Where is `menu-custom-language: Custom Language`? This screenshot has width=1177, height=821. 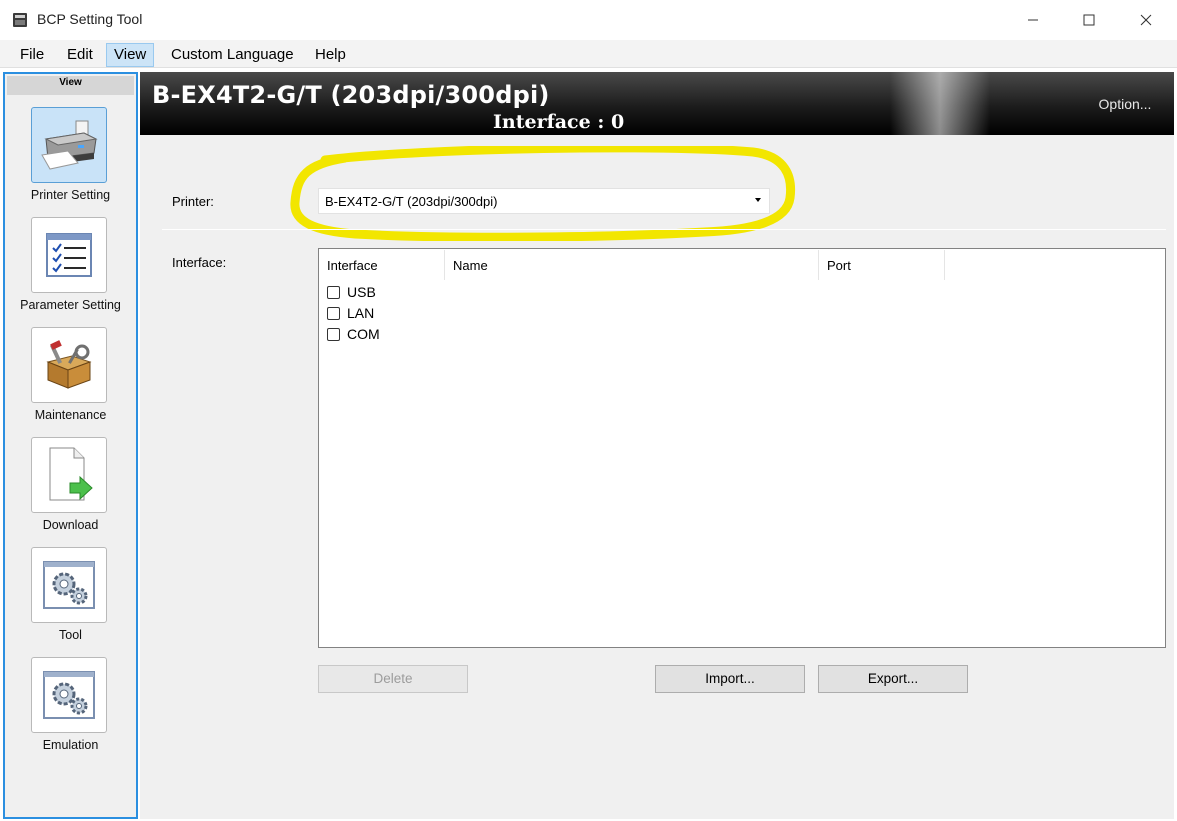 menu-custom-language: Custom Language is located at coordinates (232, 55).